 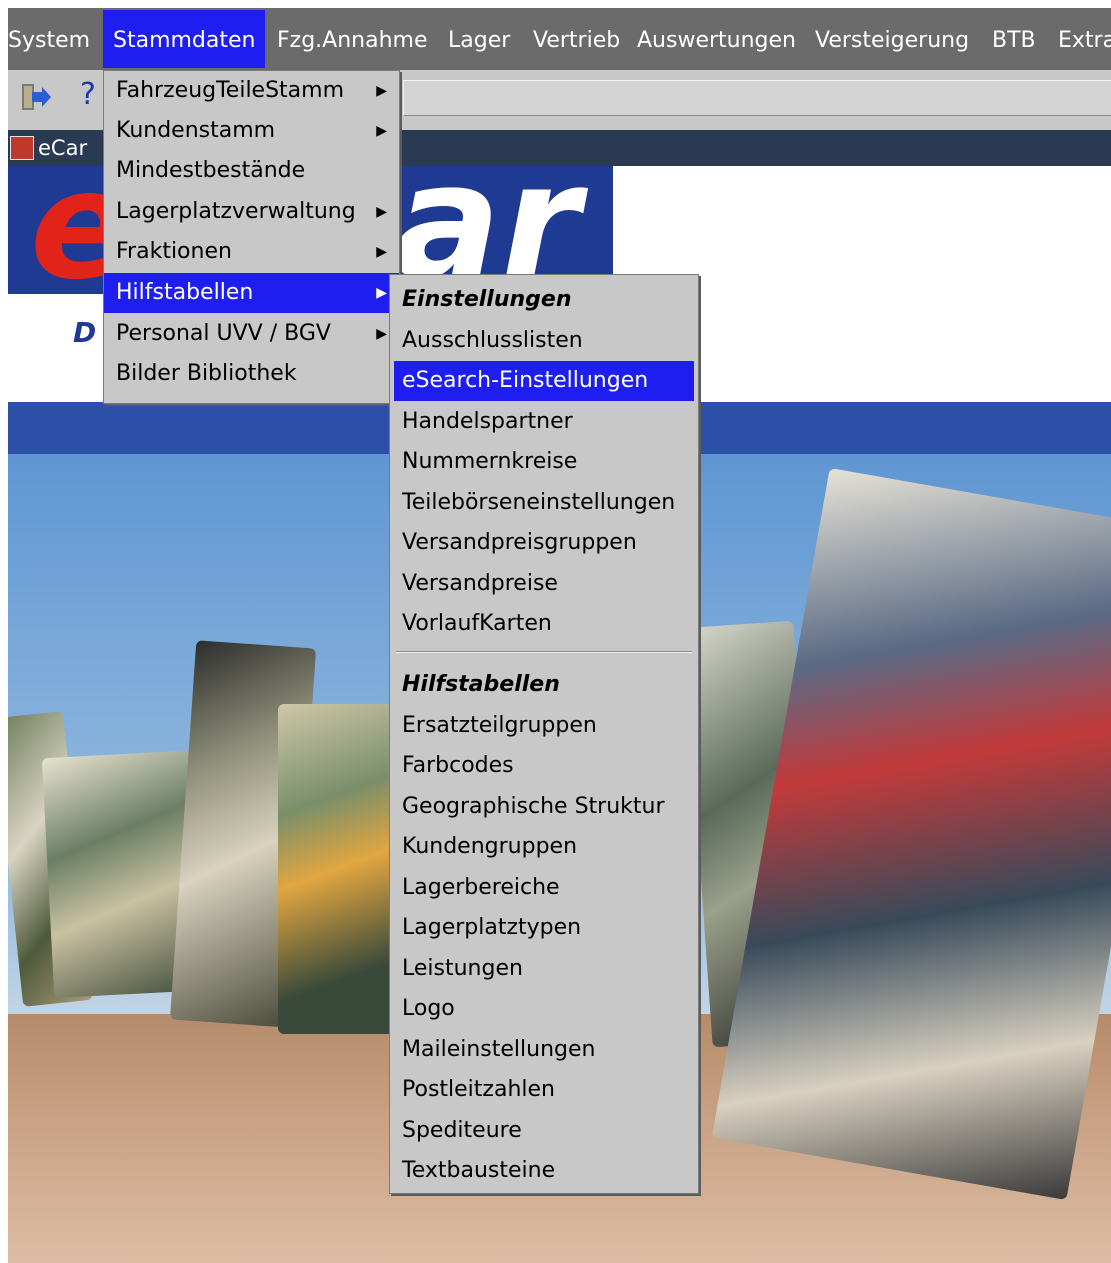 I want to click on menu-auswertungen: Auswertungen, so click(x=716, y=41).